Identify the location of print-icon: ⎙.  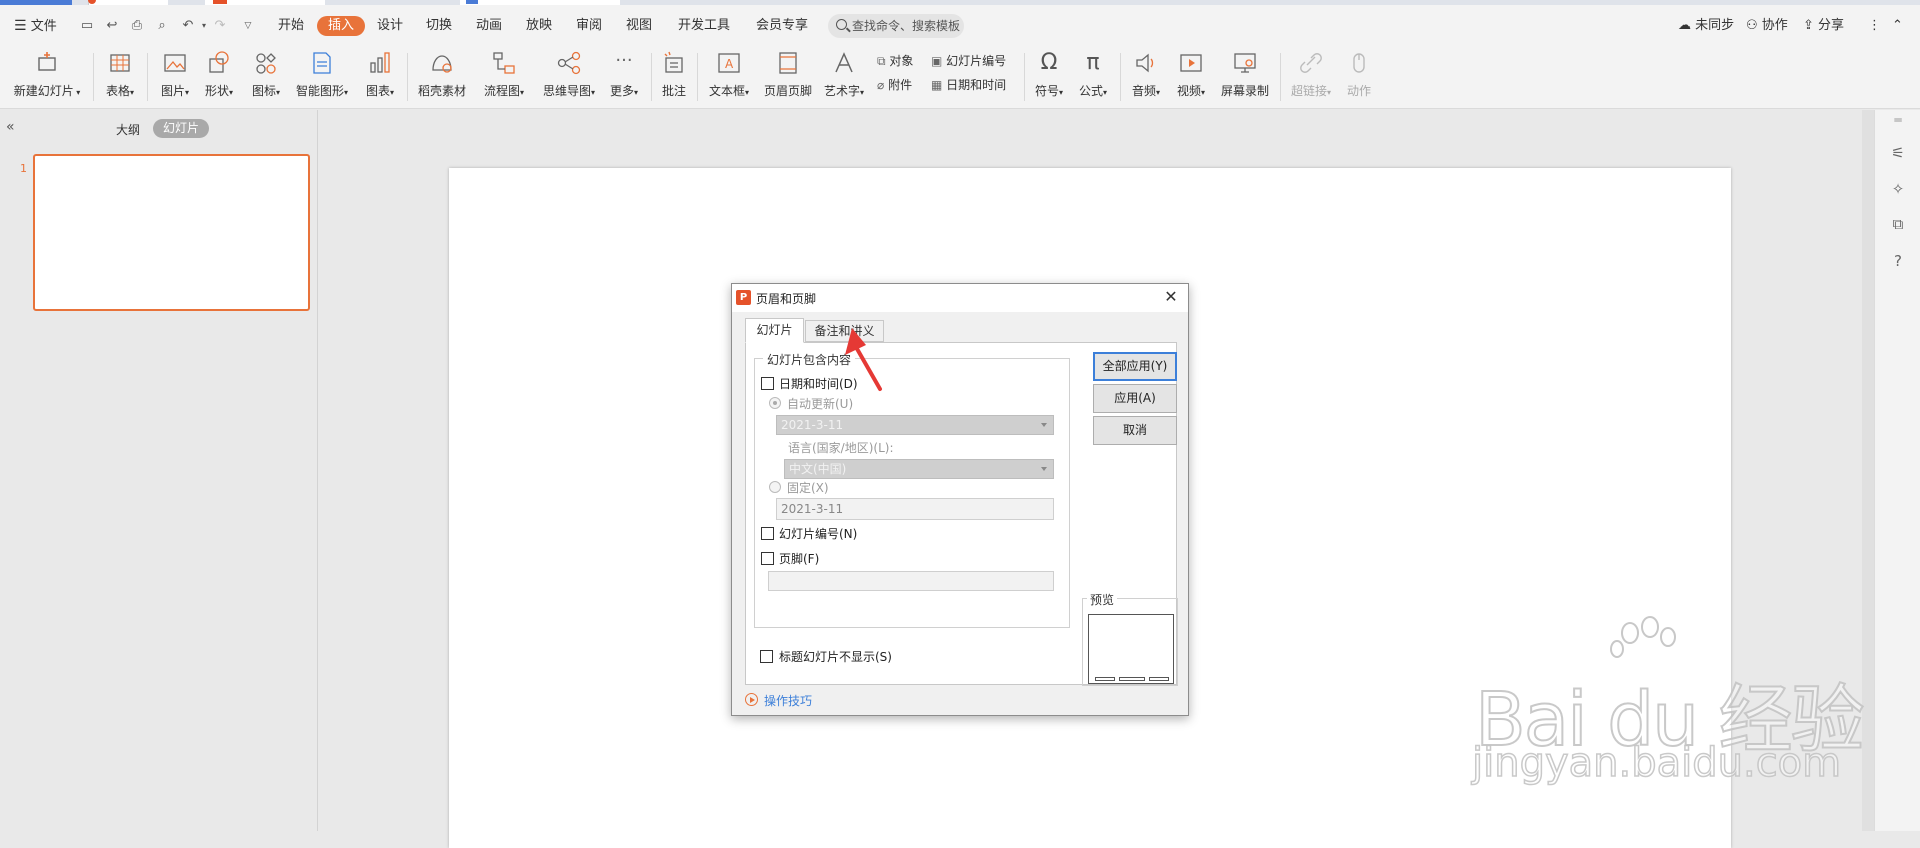
(137, 26).